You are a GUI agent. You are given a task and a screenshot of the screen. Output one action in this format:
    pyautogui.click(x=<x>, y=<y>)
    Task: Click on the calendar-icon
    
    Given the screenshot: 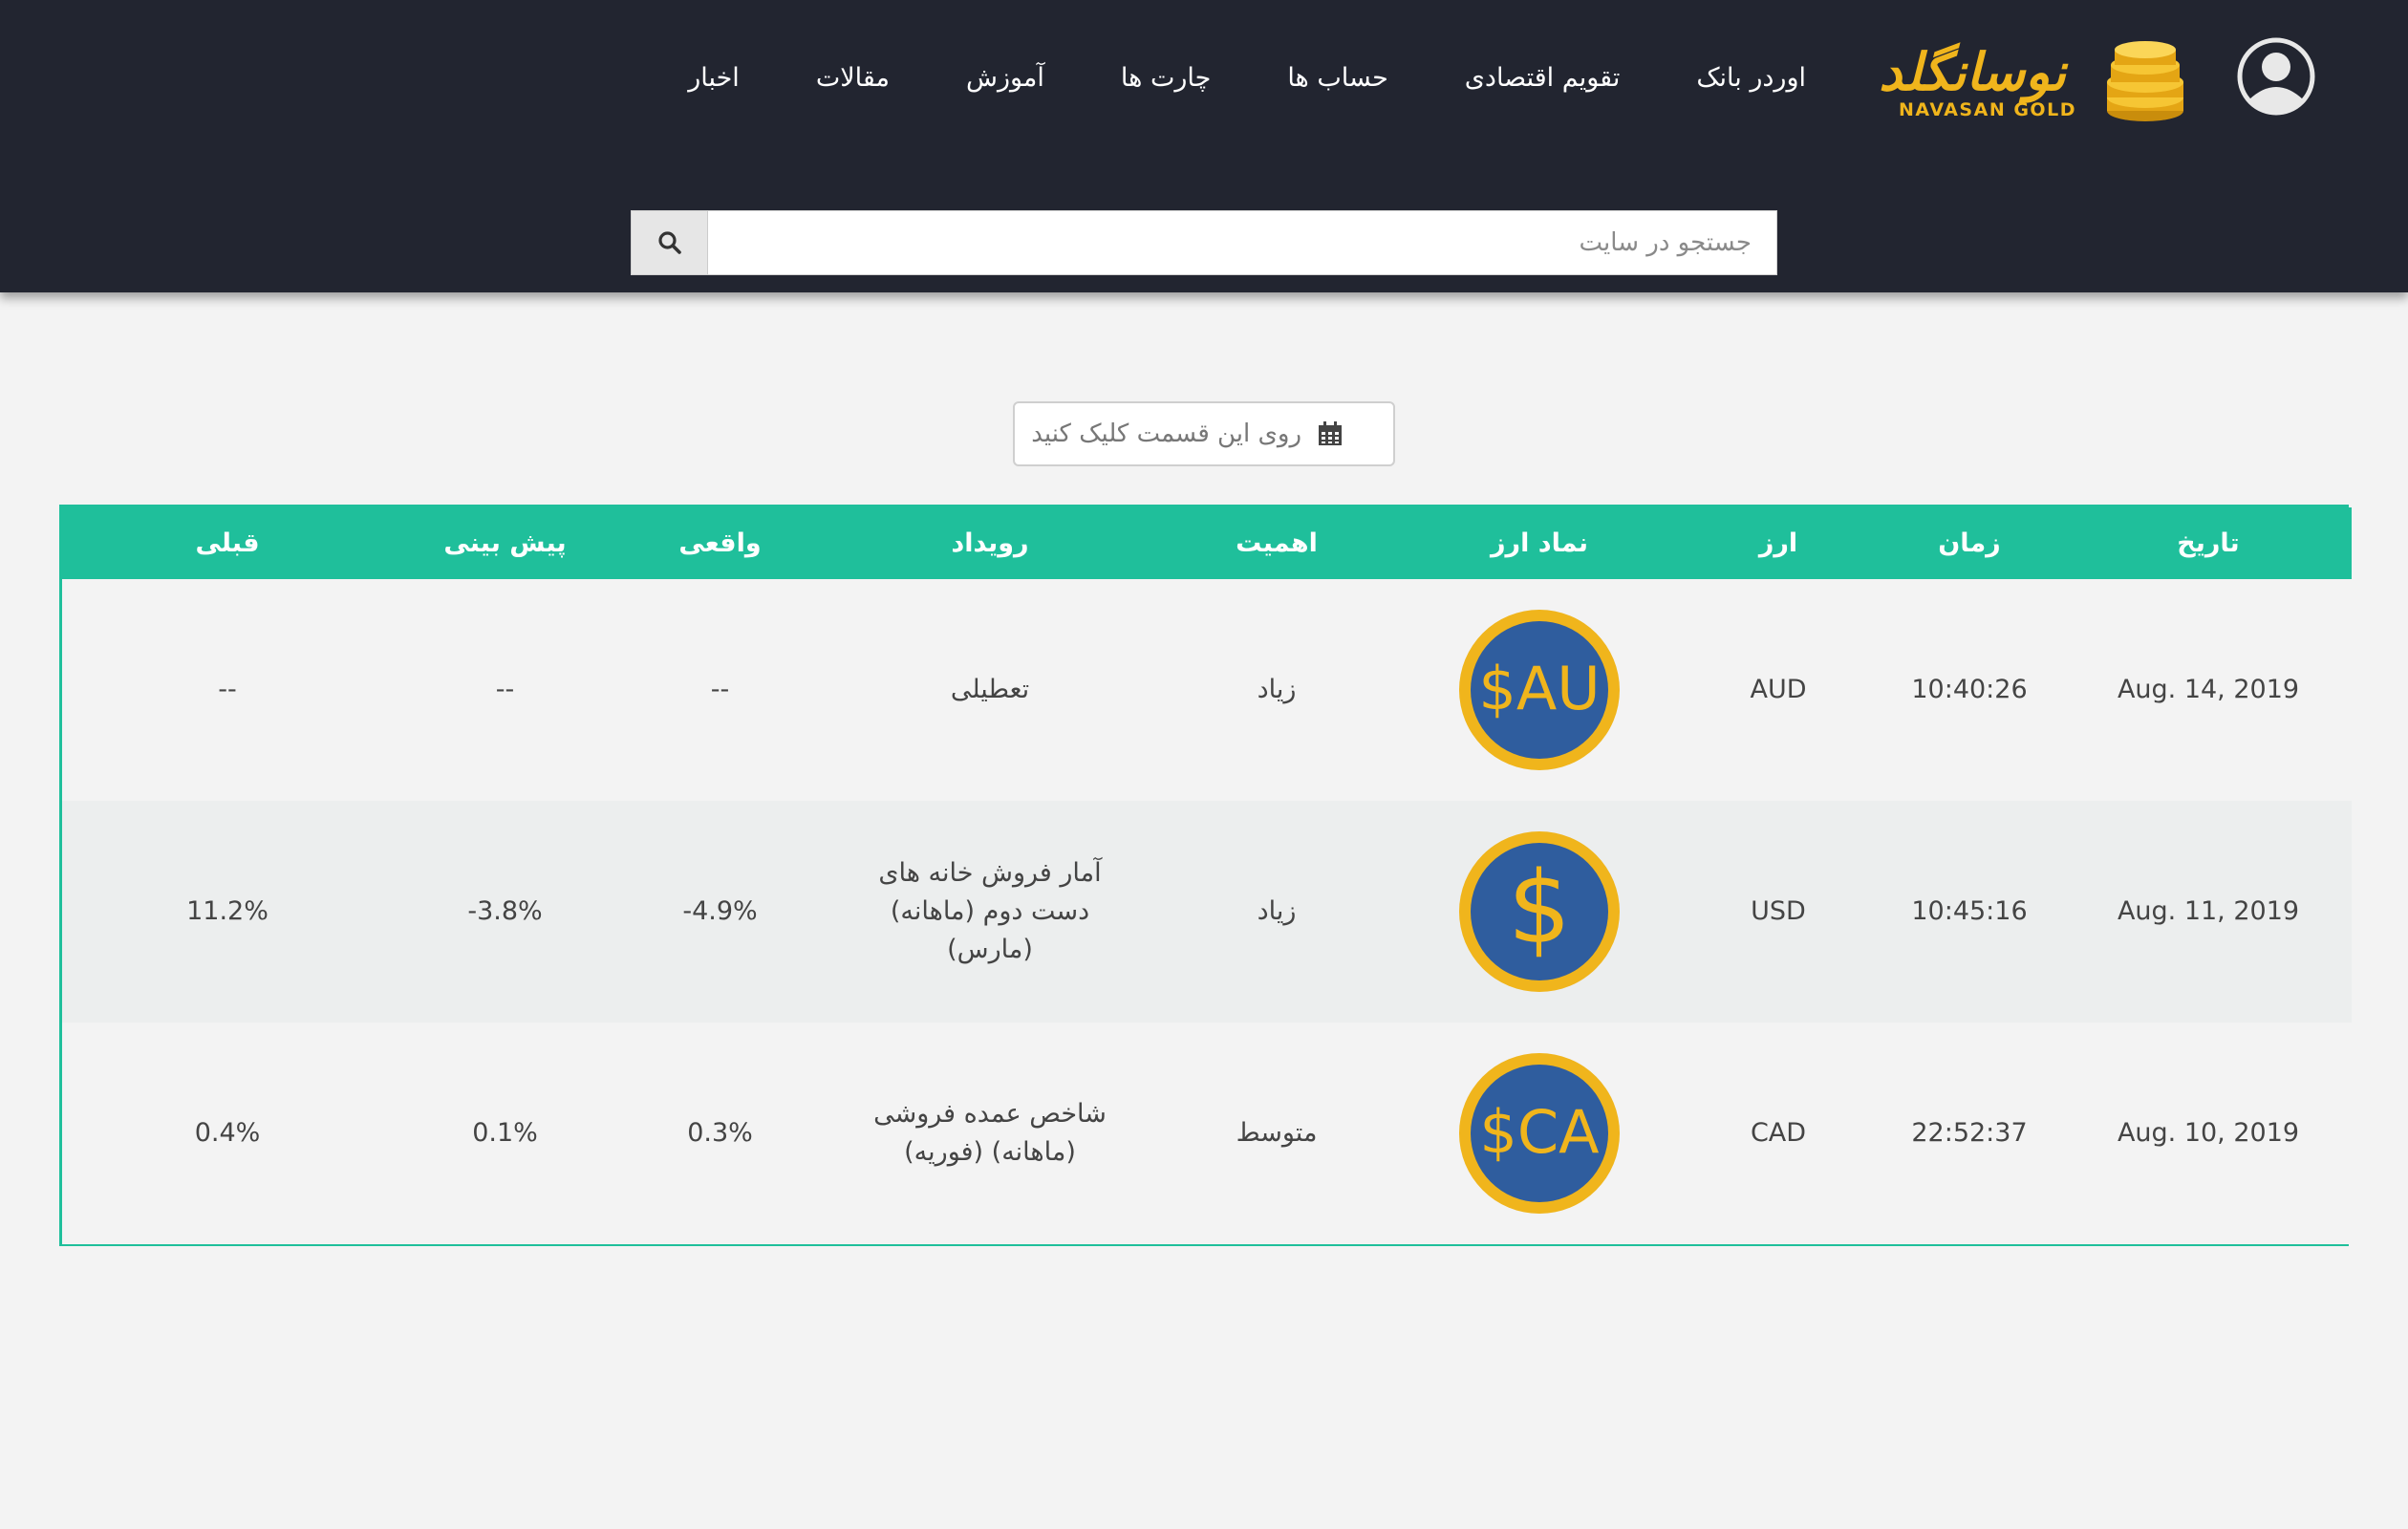 What is the action you would take?
    pyautogui.click(x=1330, y=433)
    